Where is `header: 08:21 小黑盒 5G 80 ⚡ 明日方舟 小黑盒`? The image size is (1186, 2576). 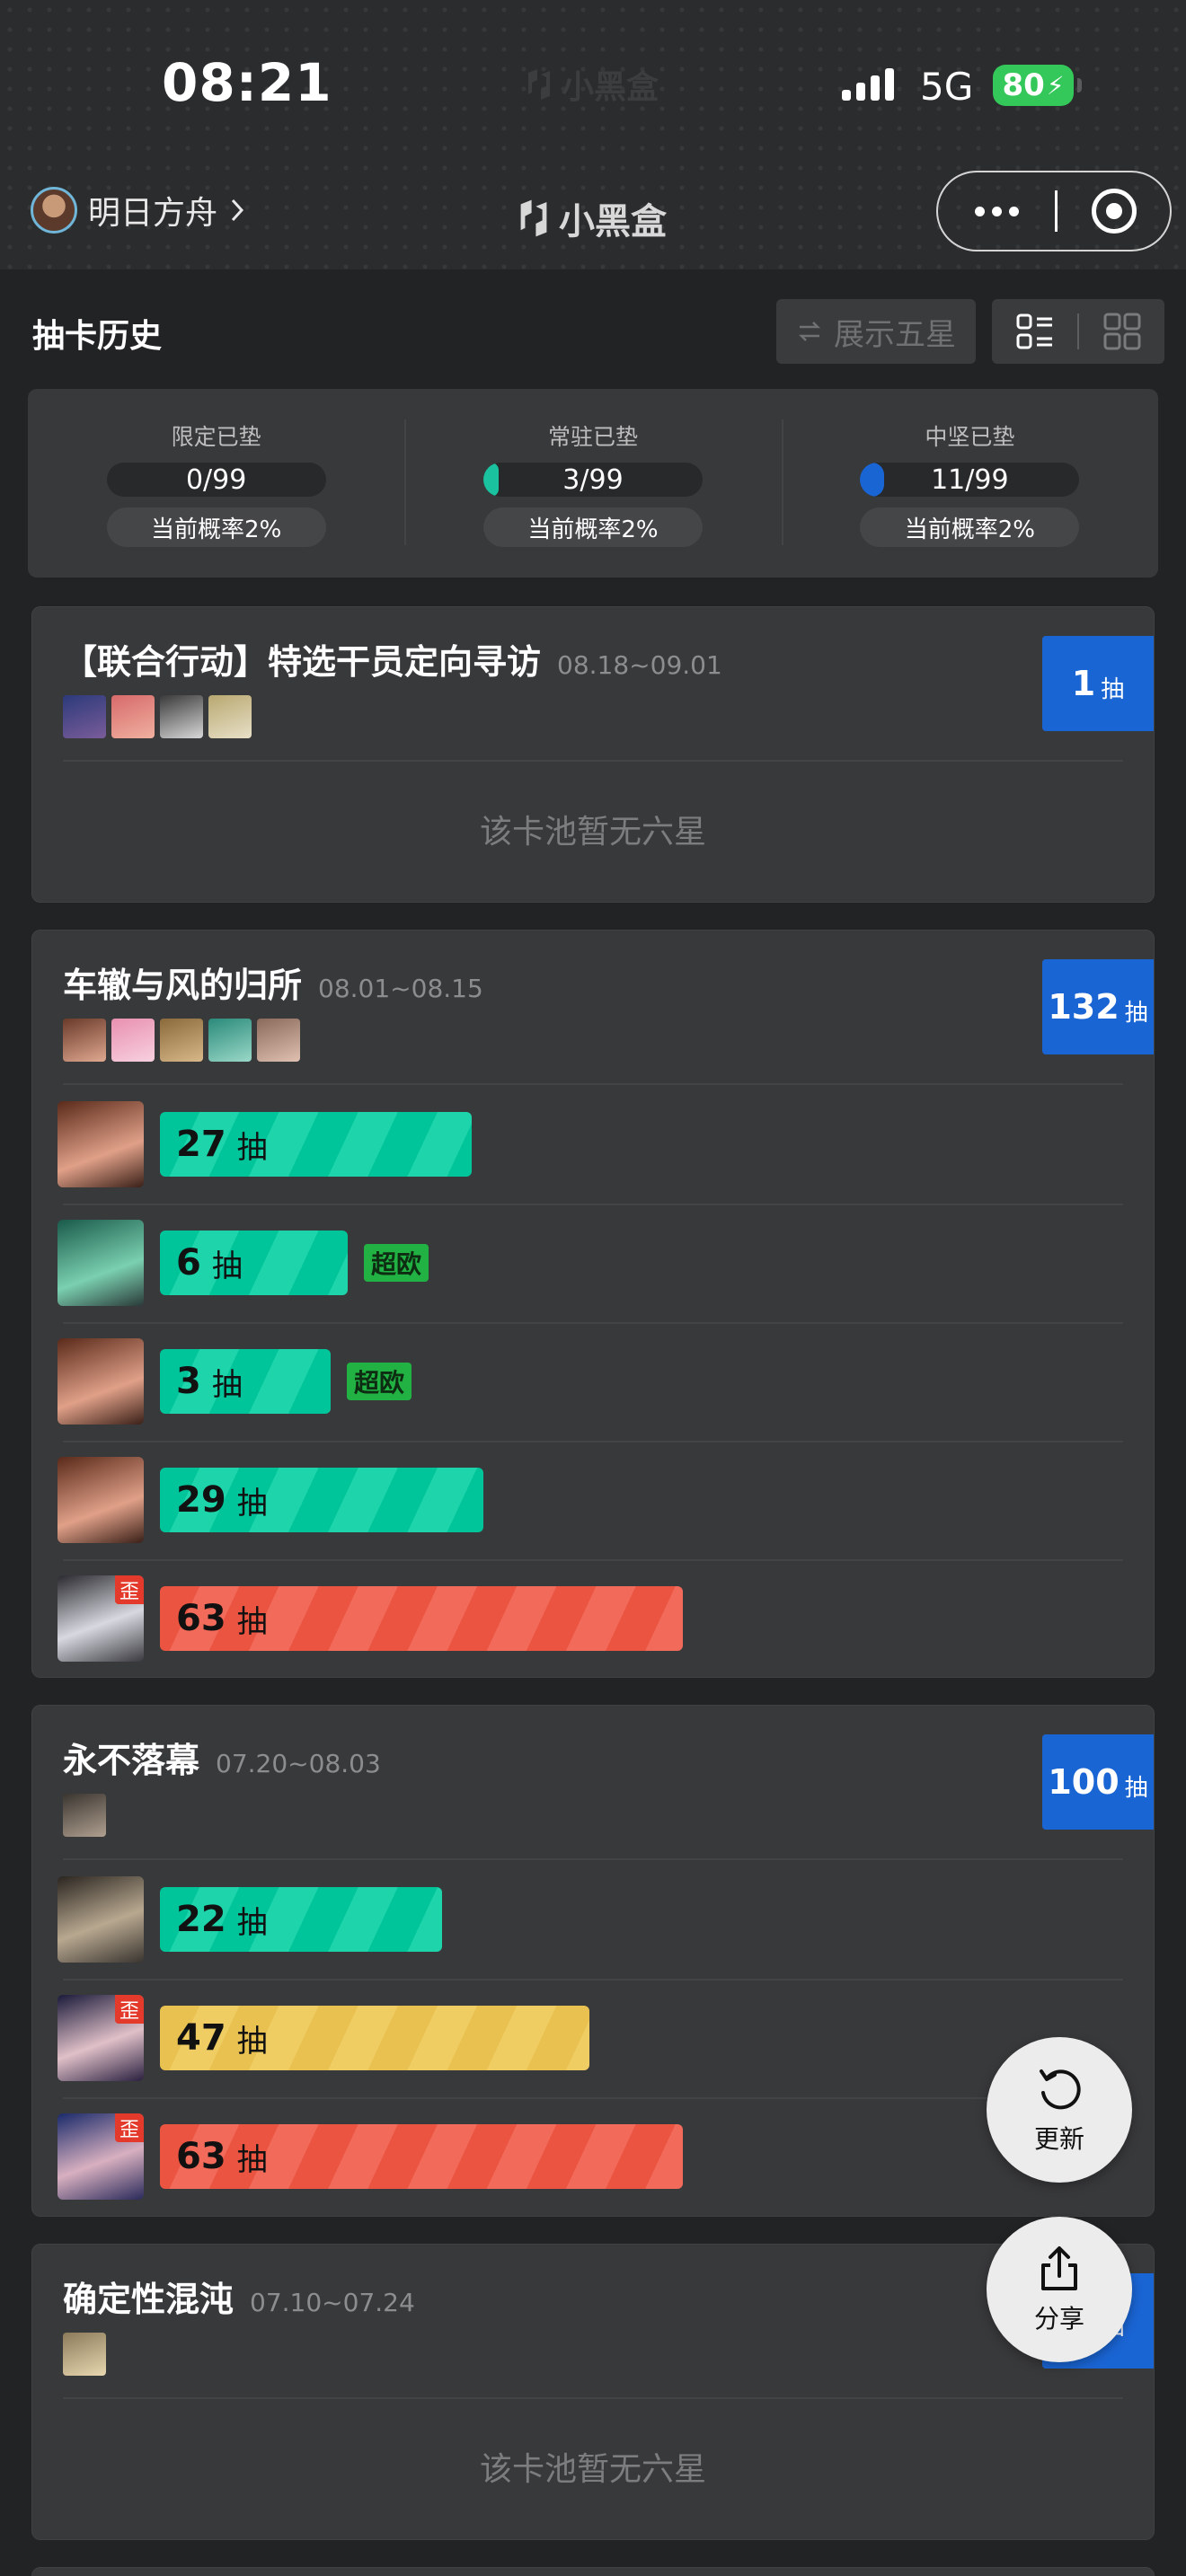
header: 08:21 小黑盒 5G 80 ⚡ 明日方舟 小黑盒 is located at coordinates (593, 134).